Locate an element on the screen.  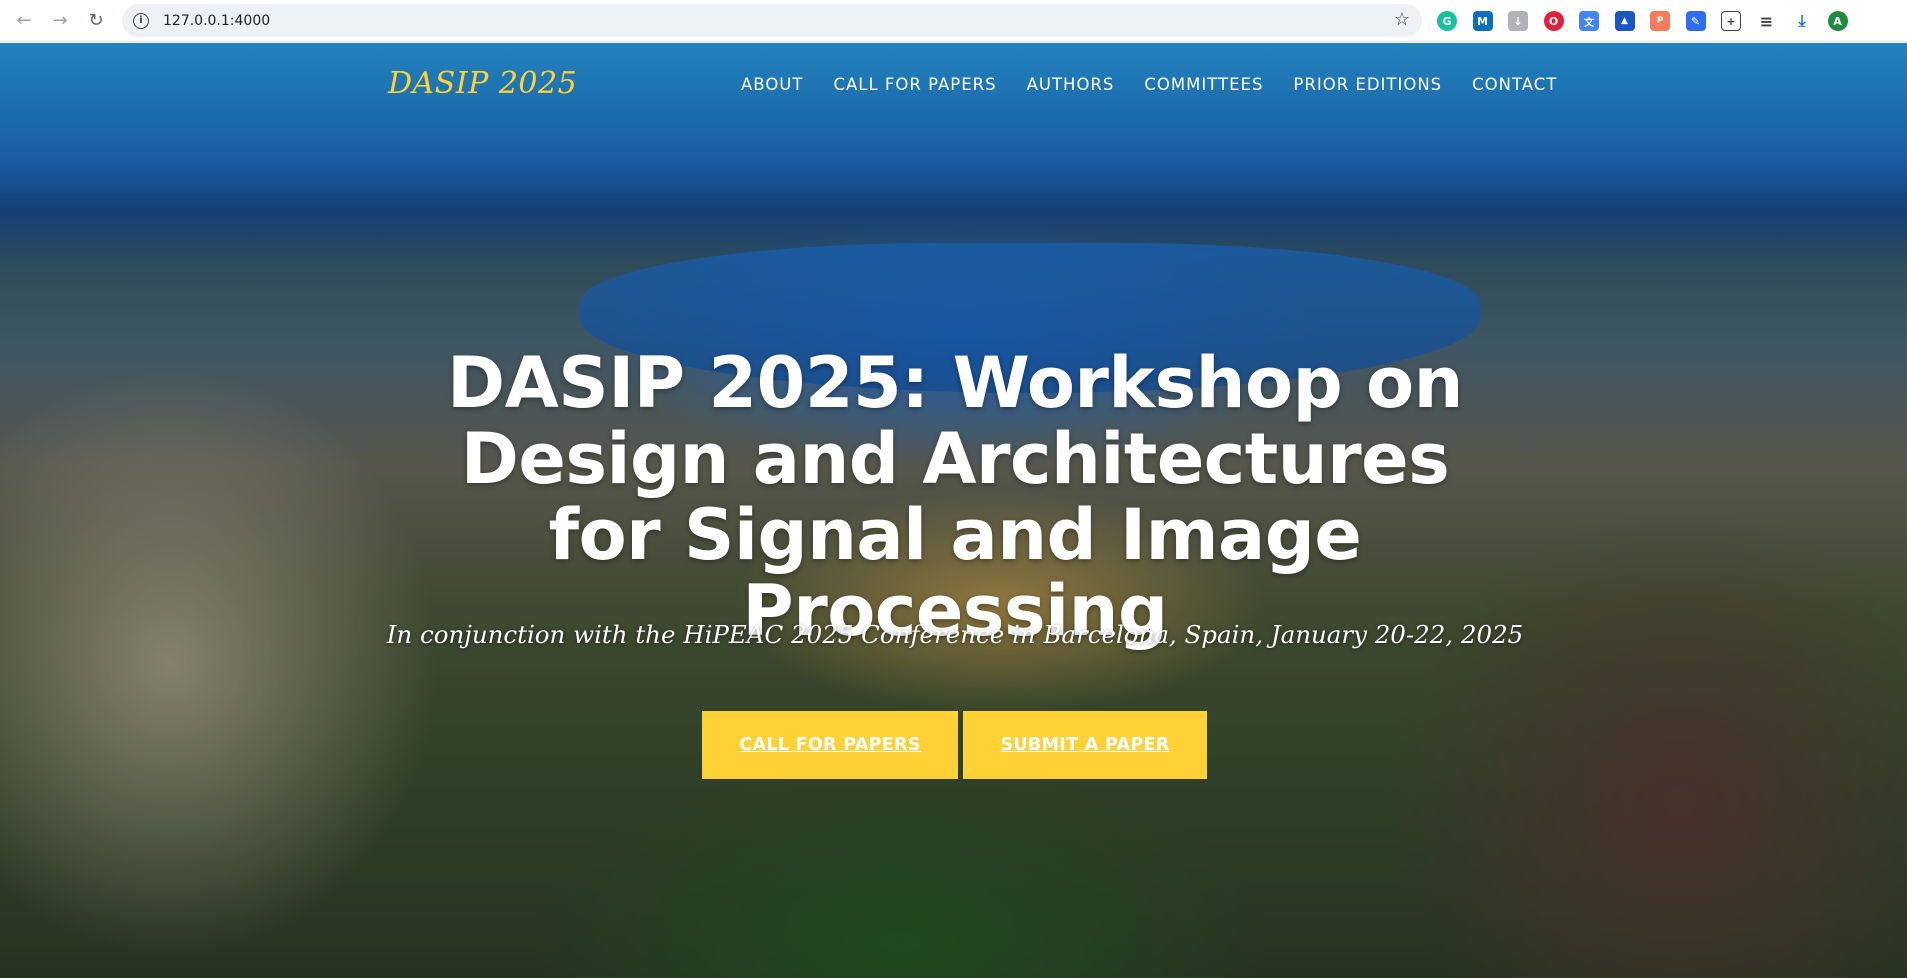
back-icon: ← is located at coordinates (24, 21).